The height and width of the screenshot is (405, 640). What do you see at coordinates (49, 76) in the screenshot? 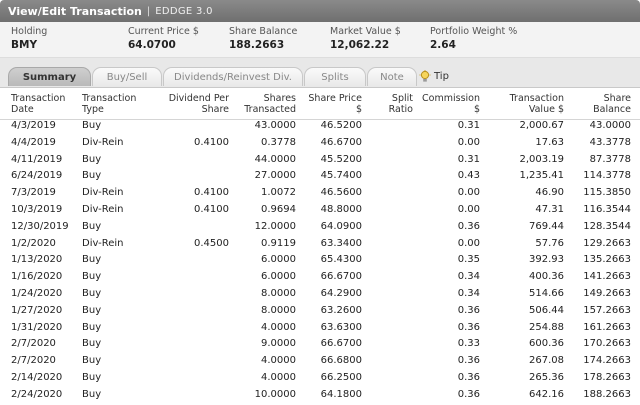
I see `tab-summary: Summary` at bounding box center [49, 76].